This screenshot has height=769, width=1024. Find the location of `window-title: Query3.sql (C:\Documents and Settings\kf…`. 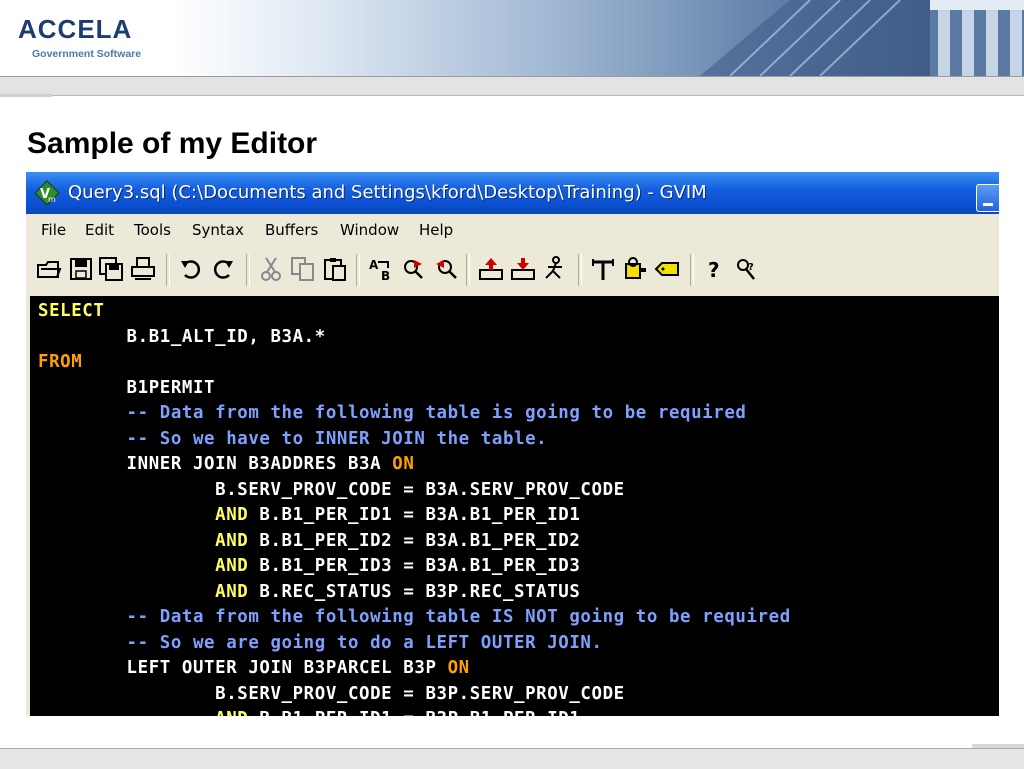

window-title: Query3.sql (C:\Documents and Settings\kf… is located at coordinates (387, 192).